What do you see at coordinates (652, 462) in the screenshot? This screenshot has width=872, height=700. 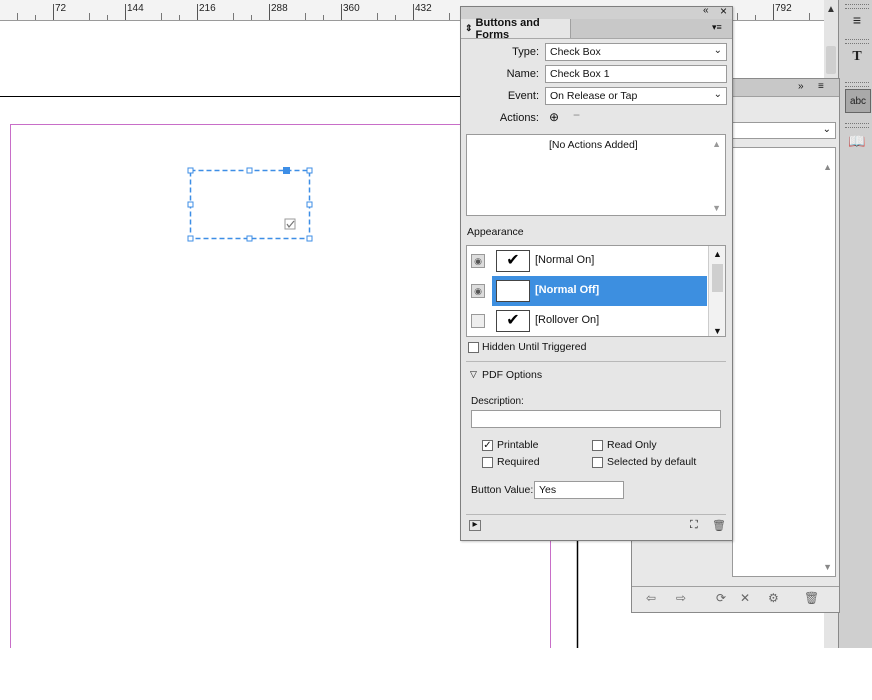 I see `selected-by-default-label: Selected by default` at bounding box center [652, 462].